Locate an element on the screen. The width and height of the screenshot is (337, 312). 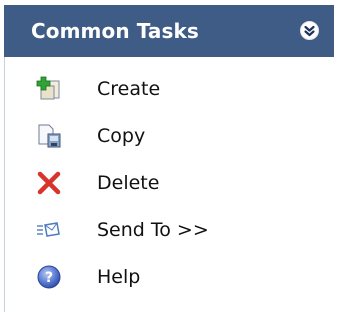
task-send-to: Send To >> is located at coordinates (165, 230).